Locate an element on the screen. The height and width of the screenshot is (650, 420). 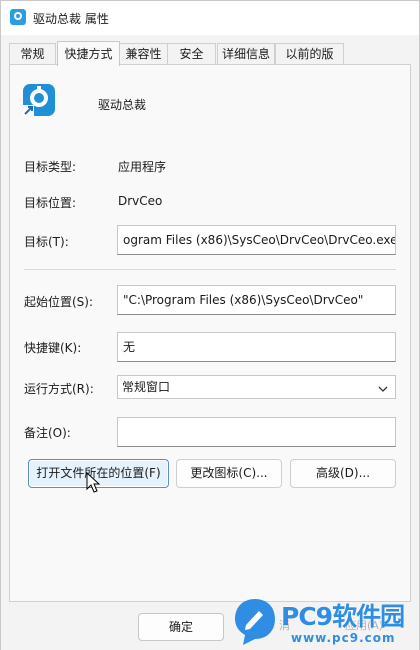
tab-security: 安全 is located at coordinates (191, 54).